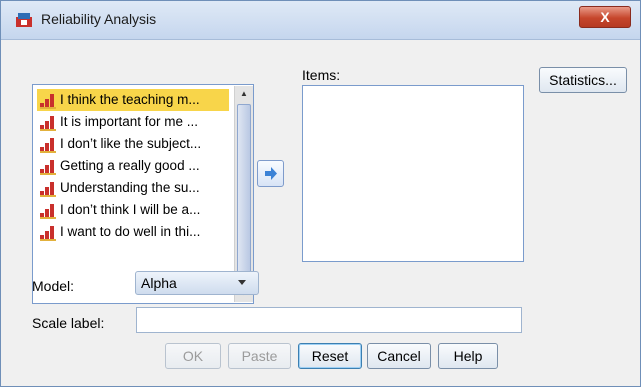 The image size is (641, 387). What do you see at coordinates (193, 356) in the screenshot?
I see `ok-button: OK` at bounding box center [193, 356].